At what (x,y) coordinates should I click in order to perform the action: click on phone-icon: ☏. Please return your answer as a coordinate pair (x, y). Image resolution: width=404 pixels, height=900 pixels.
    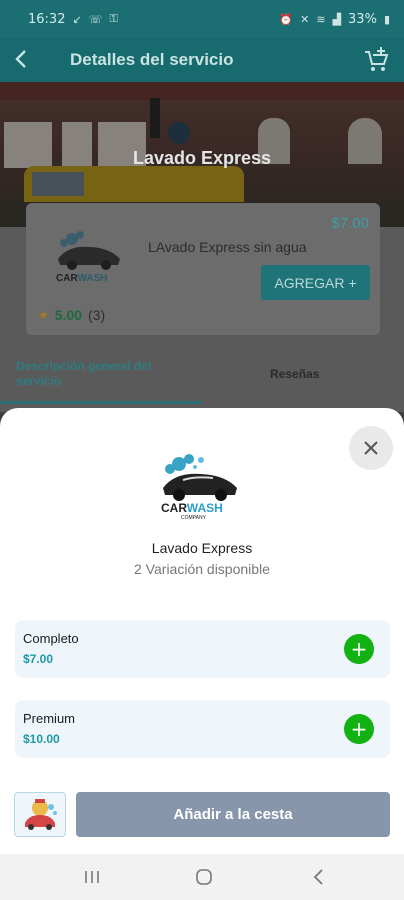
    Looking at the image, I should click on (95, 19).